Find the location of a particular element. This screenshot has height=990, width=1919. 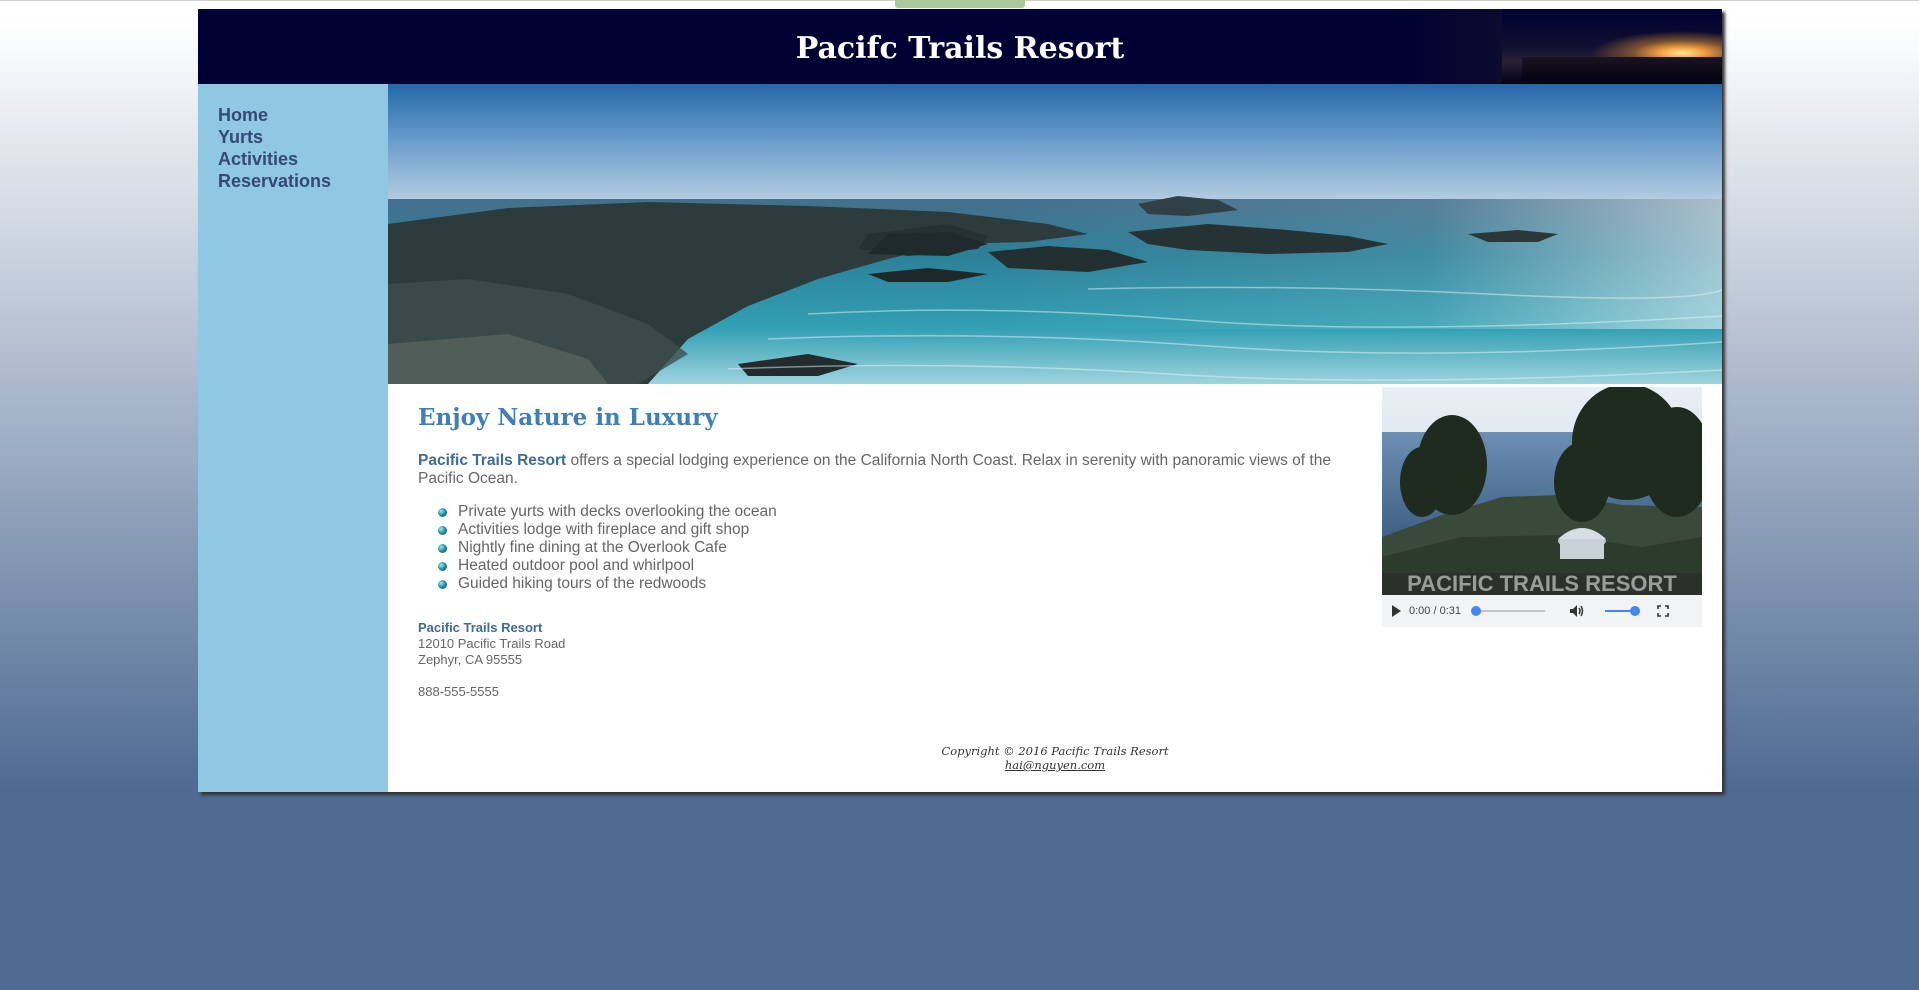

video-controls: 0:00 / 0:31 is located at coordinates (1542, 611).